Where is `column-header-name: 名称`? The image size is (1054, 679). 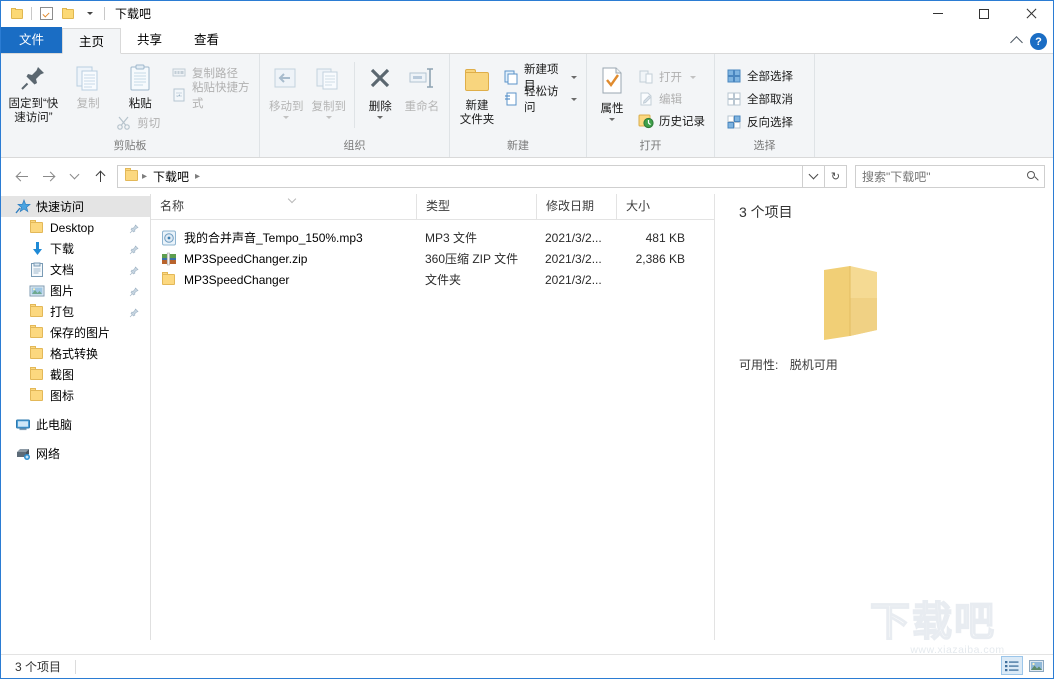
column-header-name: 名称 is located at coordinates (283, 206).